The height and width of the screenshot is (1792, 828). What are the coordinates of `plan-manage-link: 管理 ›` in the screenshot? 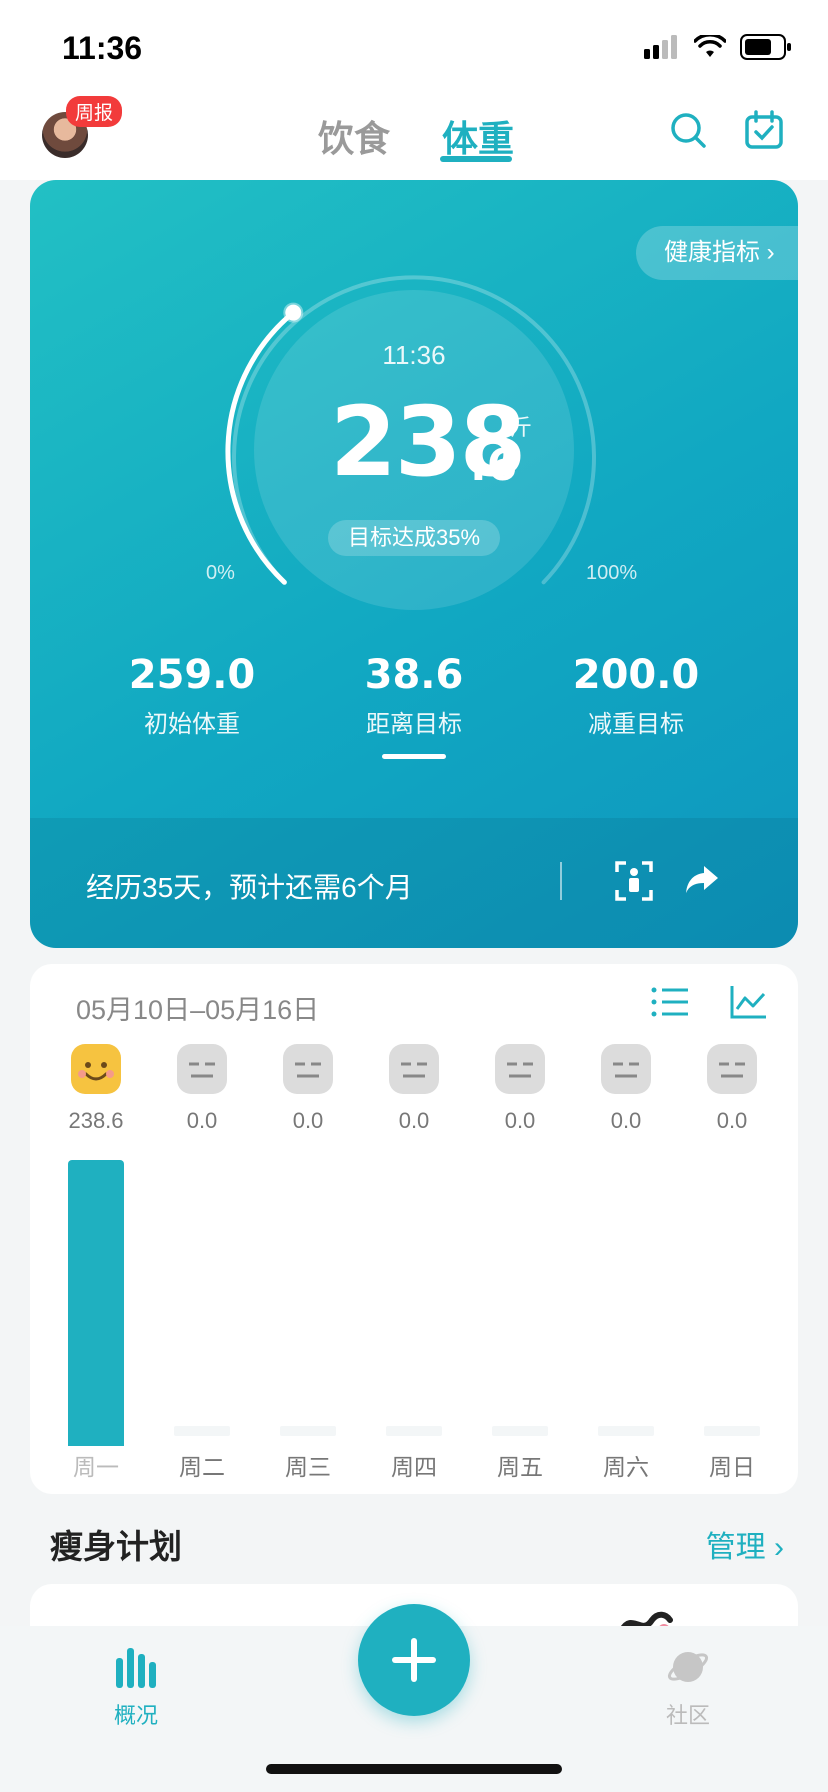 It's located at (745, 1544).